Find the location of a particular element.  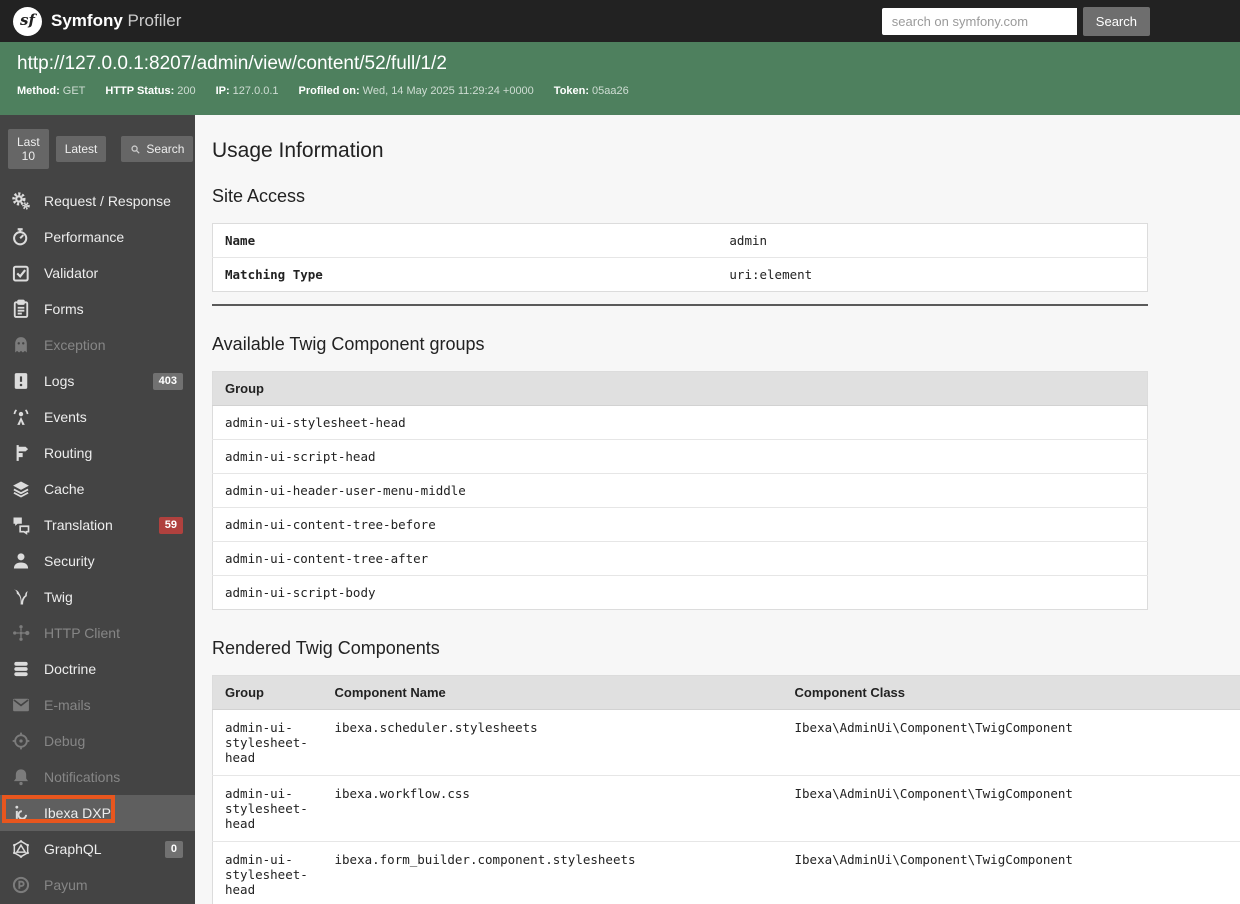

cell-component-name: ibexa.workflow.css is located at coordinates (552, 808).